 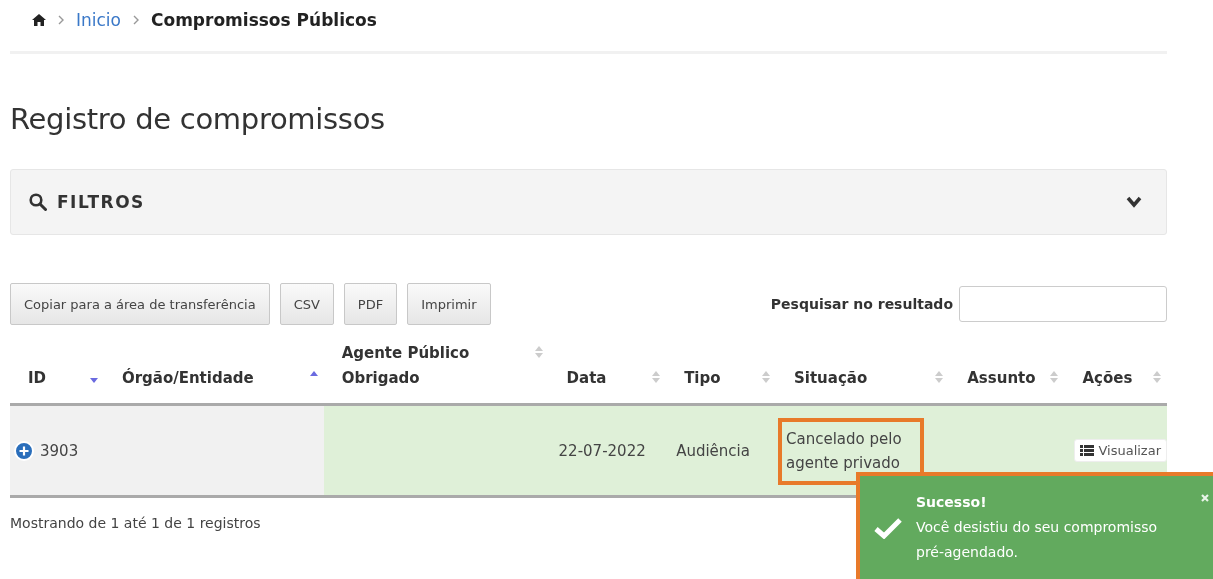 I want to click on column-header: Assunto, so click(x=1001, y=378).